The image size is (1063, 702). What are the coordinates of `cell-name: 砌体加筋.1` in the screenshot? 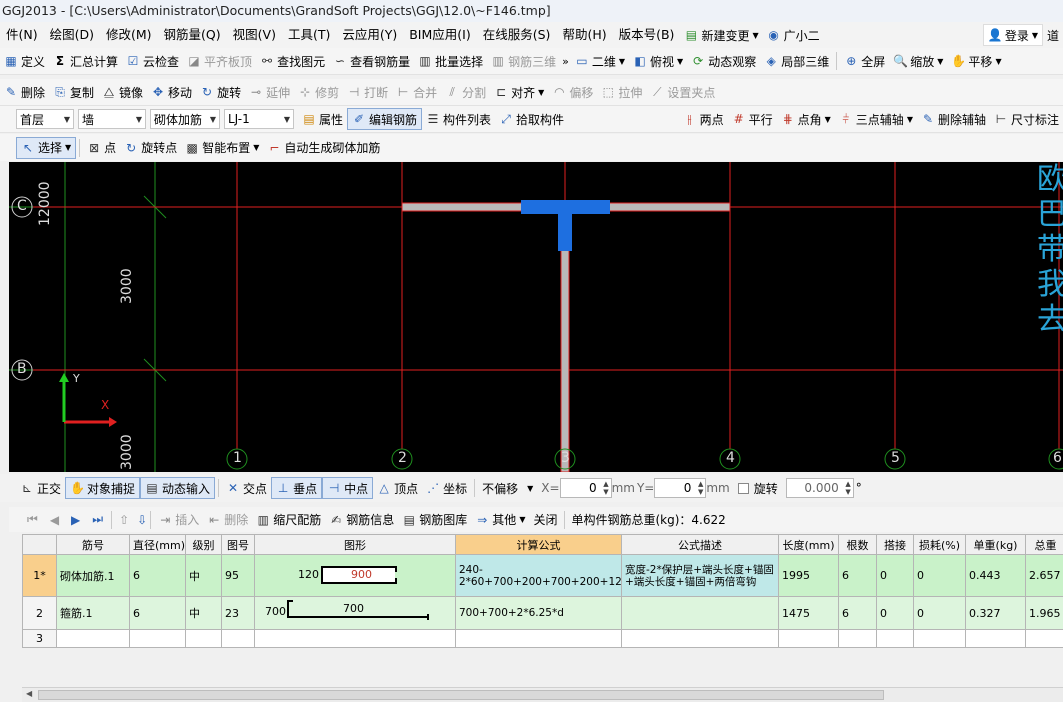 It's located at (93, 575).